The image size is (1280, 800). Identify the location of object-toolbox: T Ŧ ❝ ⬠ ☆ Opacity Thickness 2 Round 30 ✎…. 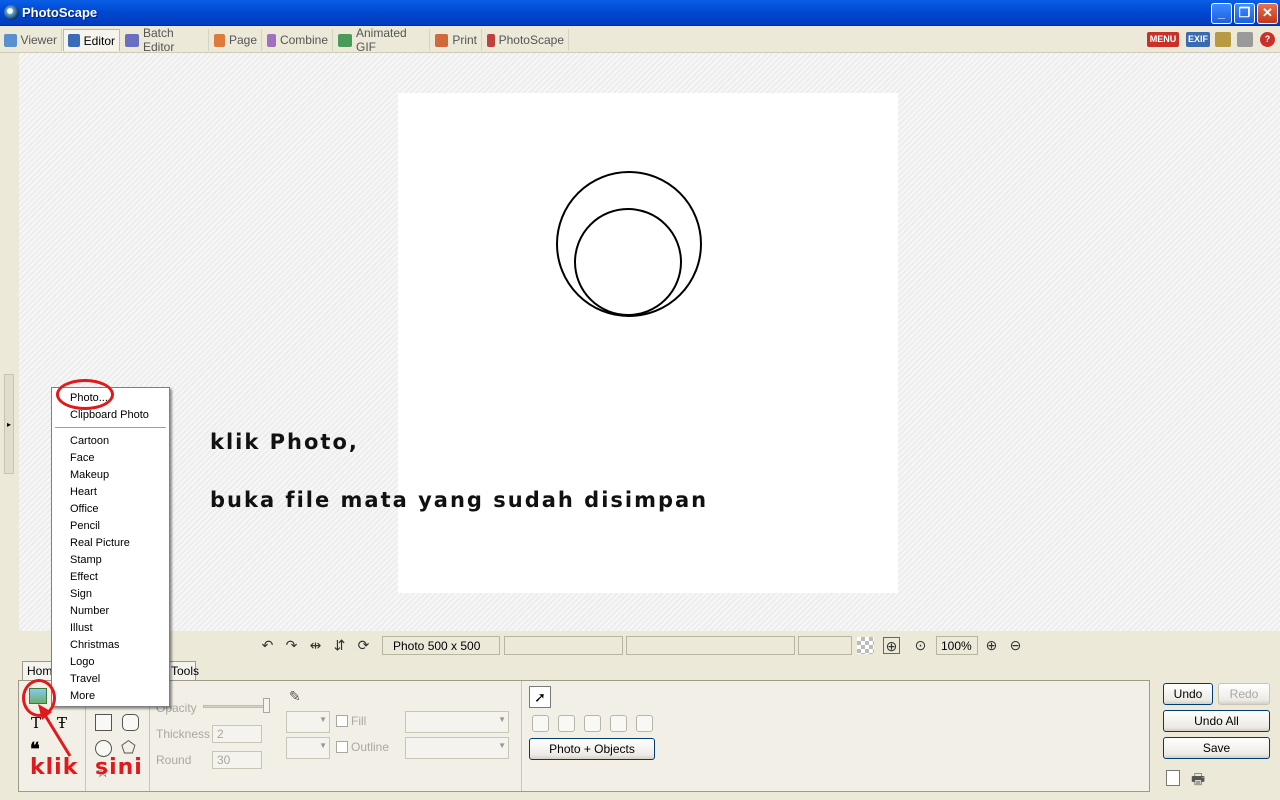
(584, 736).